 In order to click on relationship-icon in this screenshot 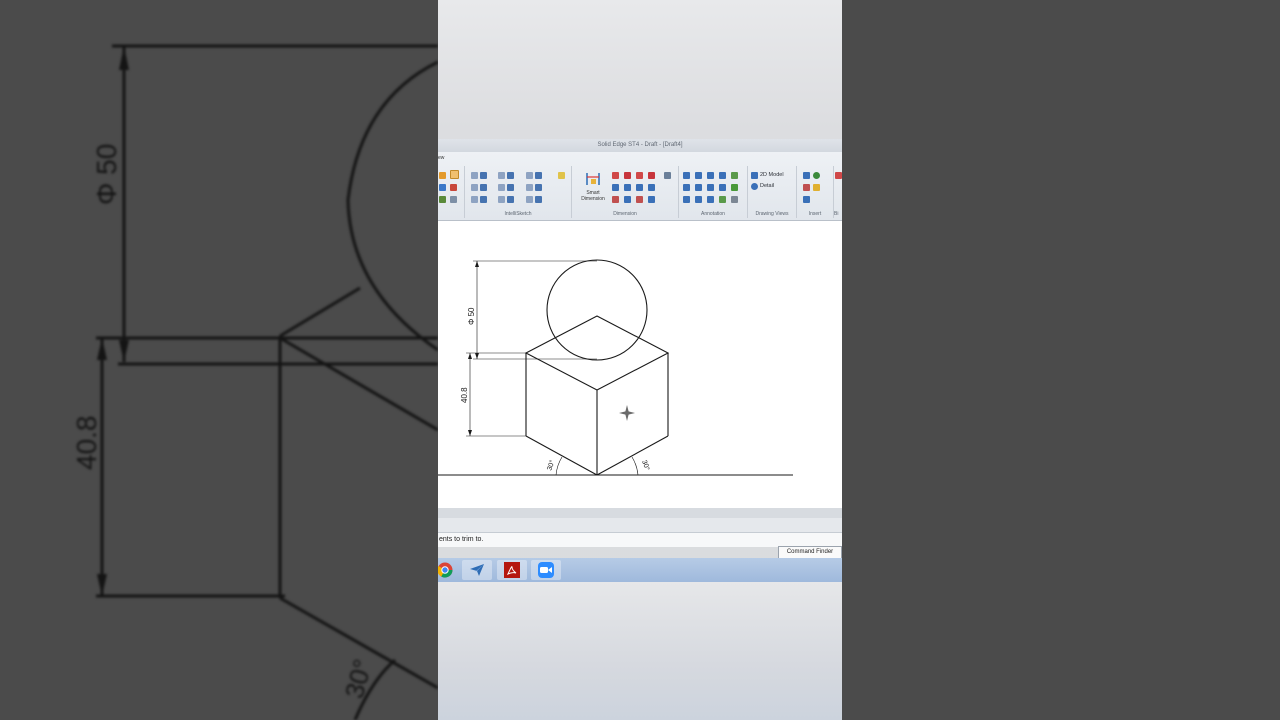, I will do `click(474, 175)`.